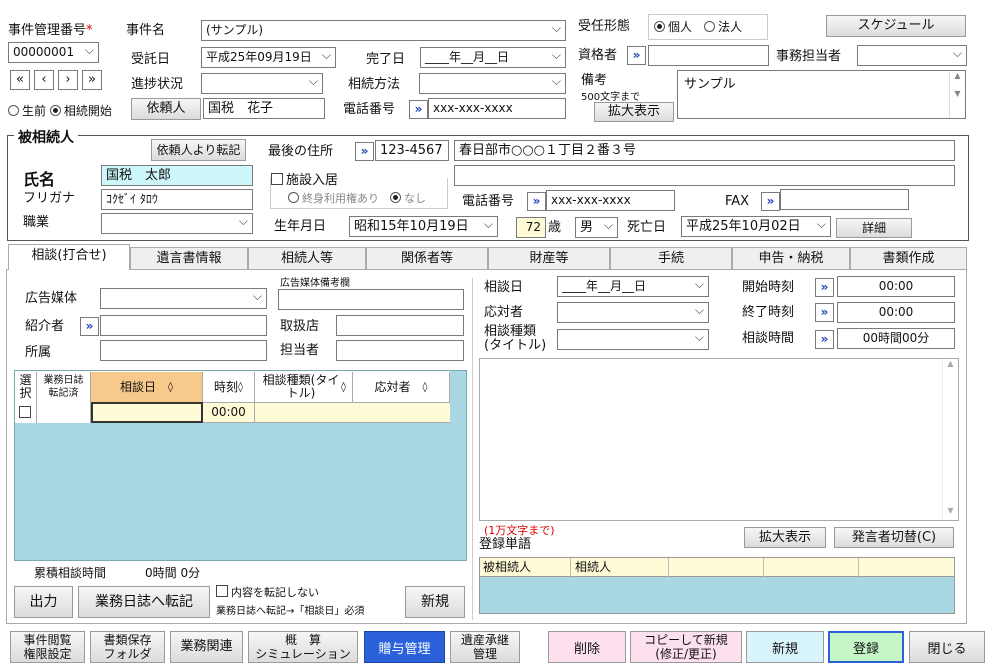 The height and width of the screenshot is (671, 999). What do you see at coordinates (303, 647) in the screenshot?
I see `estimate-simulation-button: 概 算シミュレーション` at bounding box center [303, 647].